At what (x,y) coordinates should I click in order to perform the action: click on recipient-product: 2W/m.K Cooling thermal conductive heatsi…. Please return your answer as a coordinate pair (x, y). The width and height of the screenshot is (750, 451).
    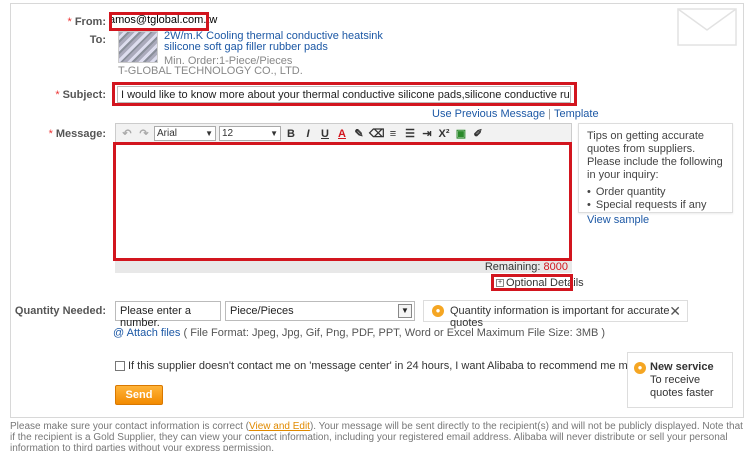
    Looking at the image, I should click on (318, 54).